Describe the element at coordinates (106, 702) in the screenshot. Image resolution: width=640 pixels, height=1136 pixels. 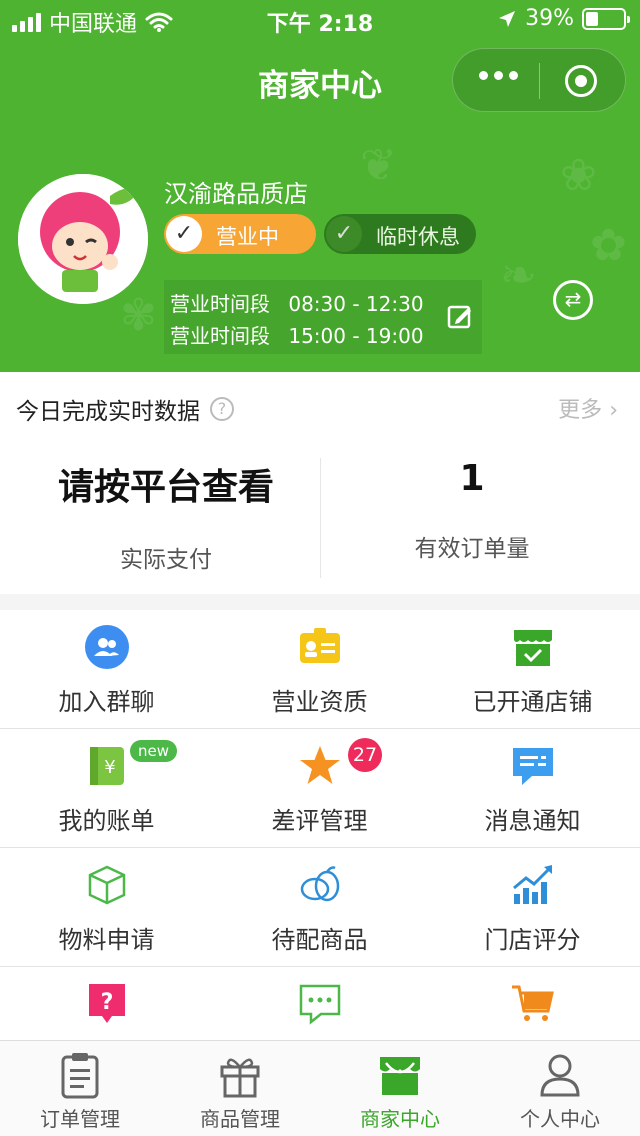
I see `grid-item-label: 加入群聊` at that location.